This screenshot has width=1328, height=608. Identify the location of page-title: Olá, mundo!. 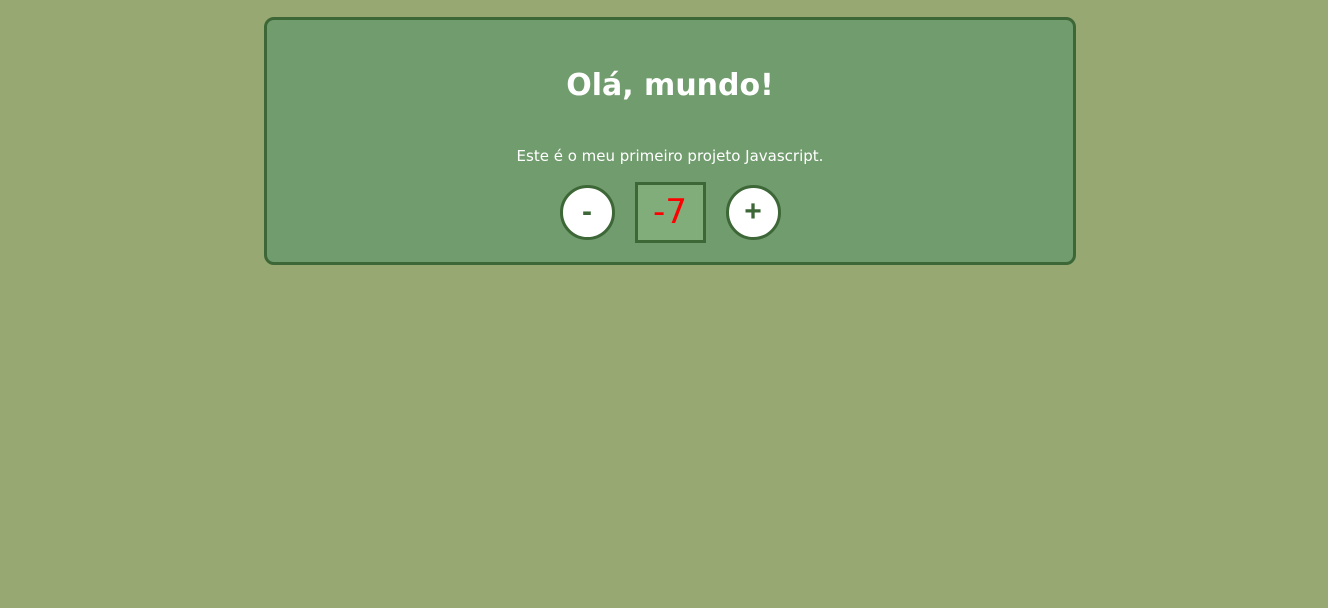
(670, 85).